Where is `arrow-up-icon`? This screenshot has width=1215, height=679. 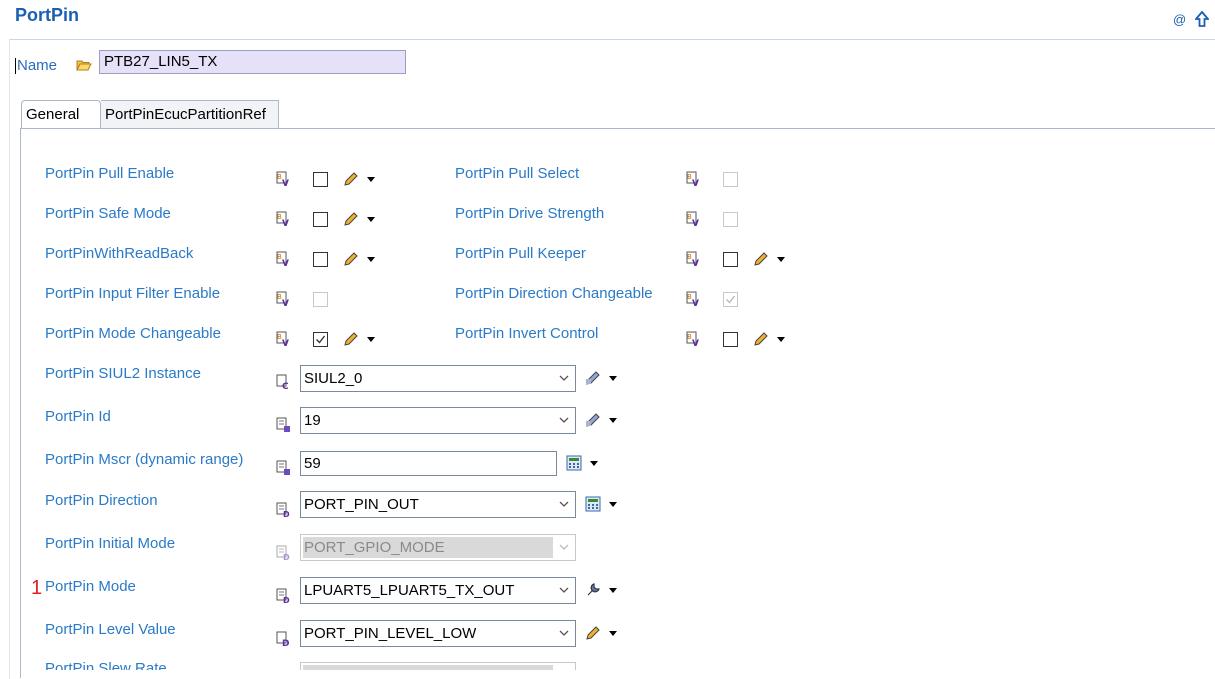
arrow-up-icon is located at coordinates (1202, 21).